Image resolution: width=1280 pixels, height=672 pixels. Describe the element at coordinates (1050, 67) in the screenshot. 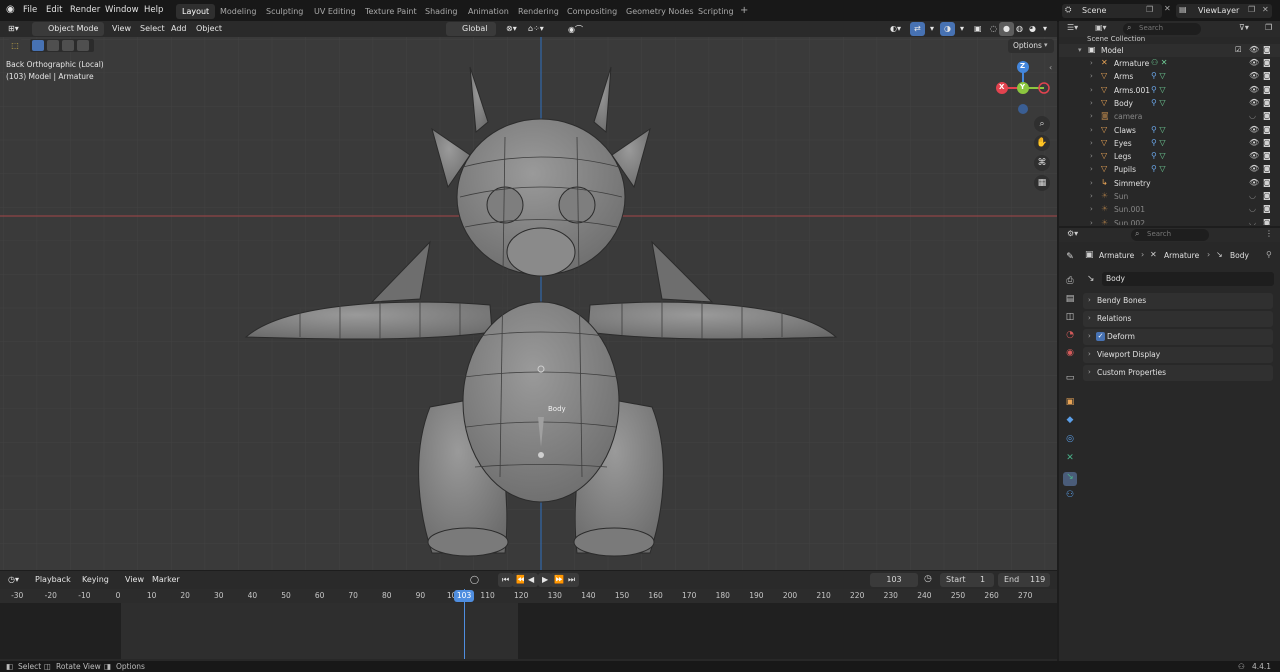

I see `sidebar-toggle-icon: ‹` at that location.